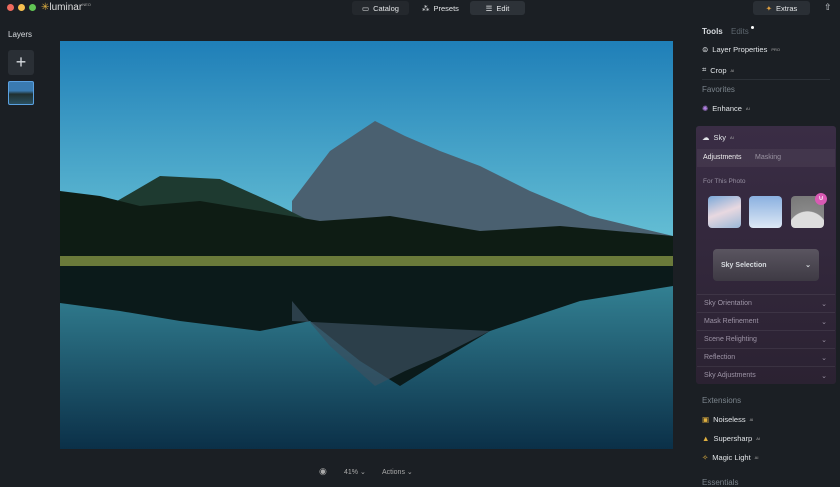 The image size is (840, 487). I want to click on tool-supersharp: ▲ Supersharp AI, so click(731, 438).